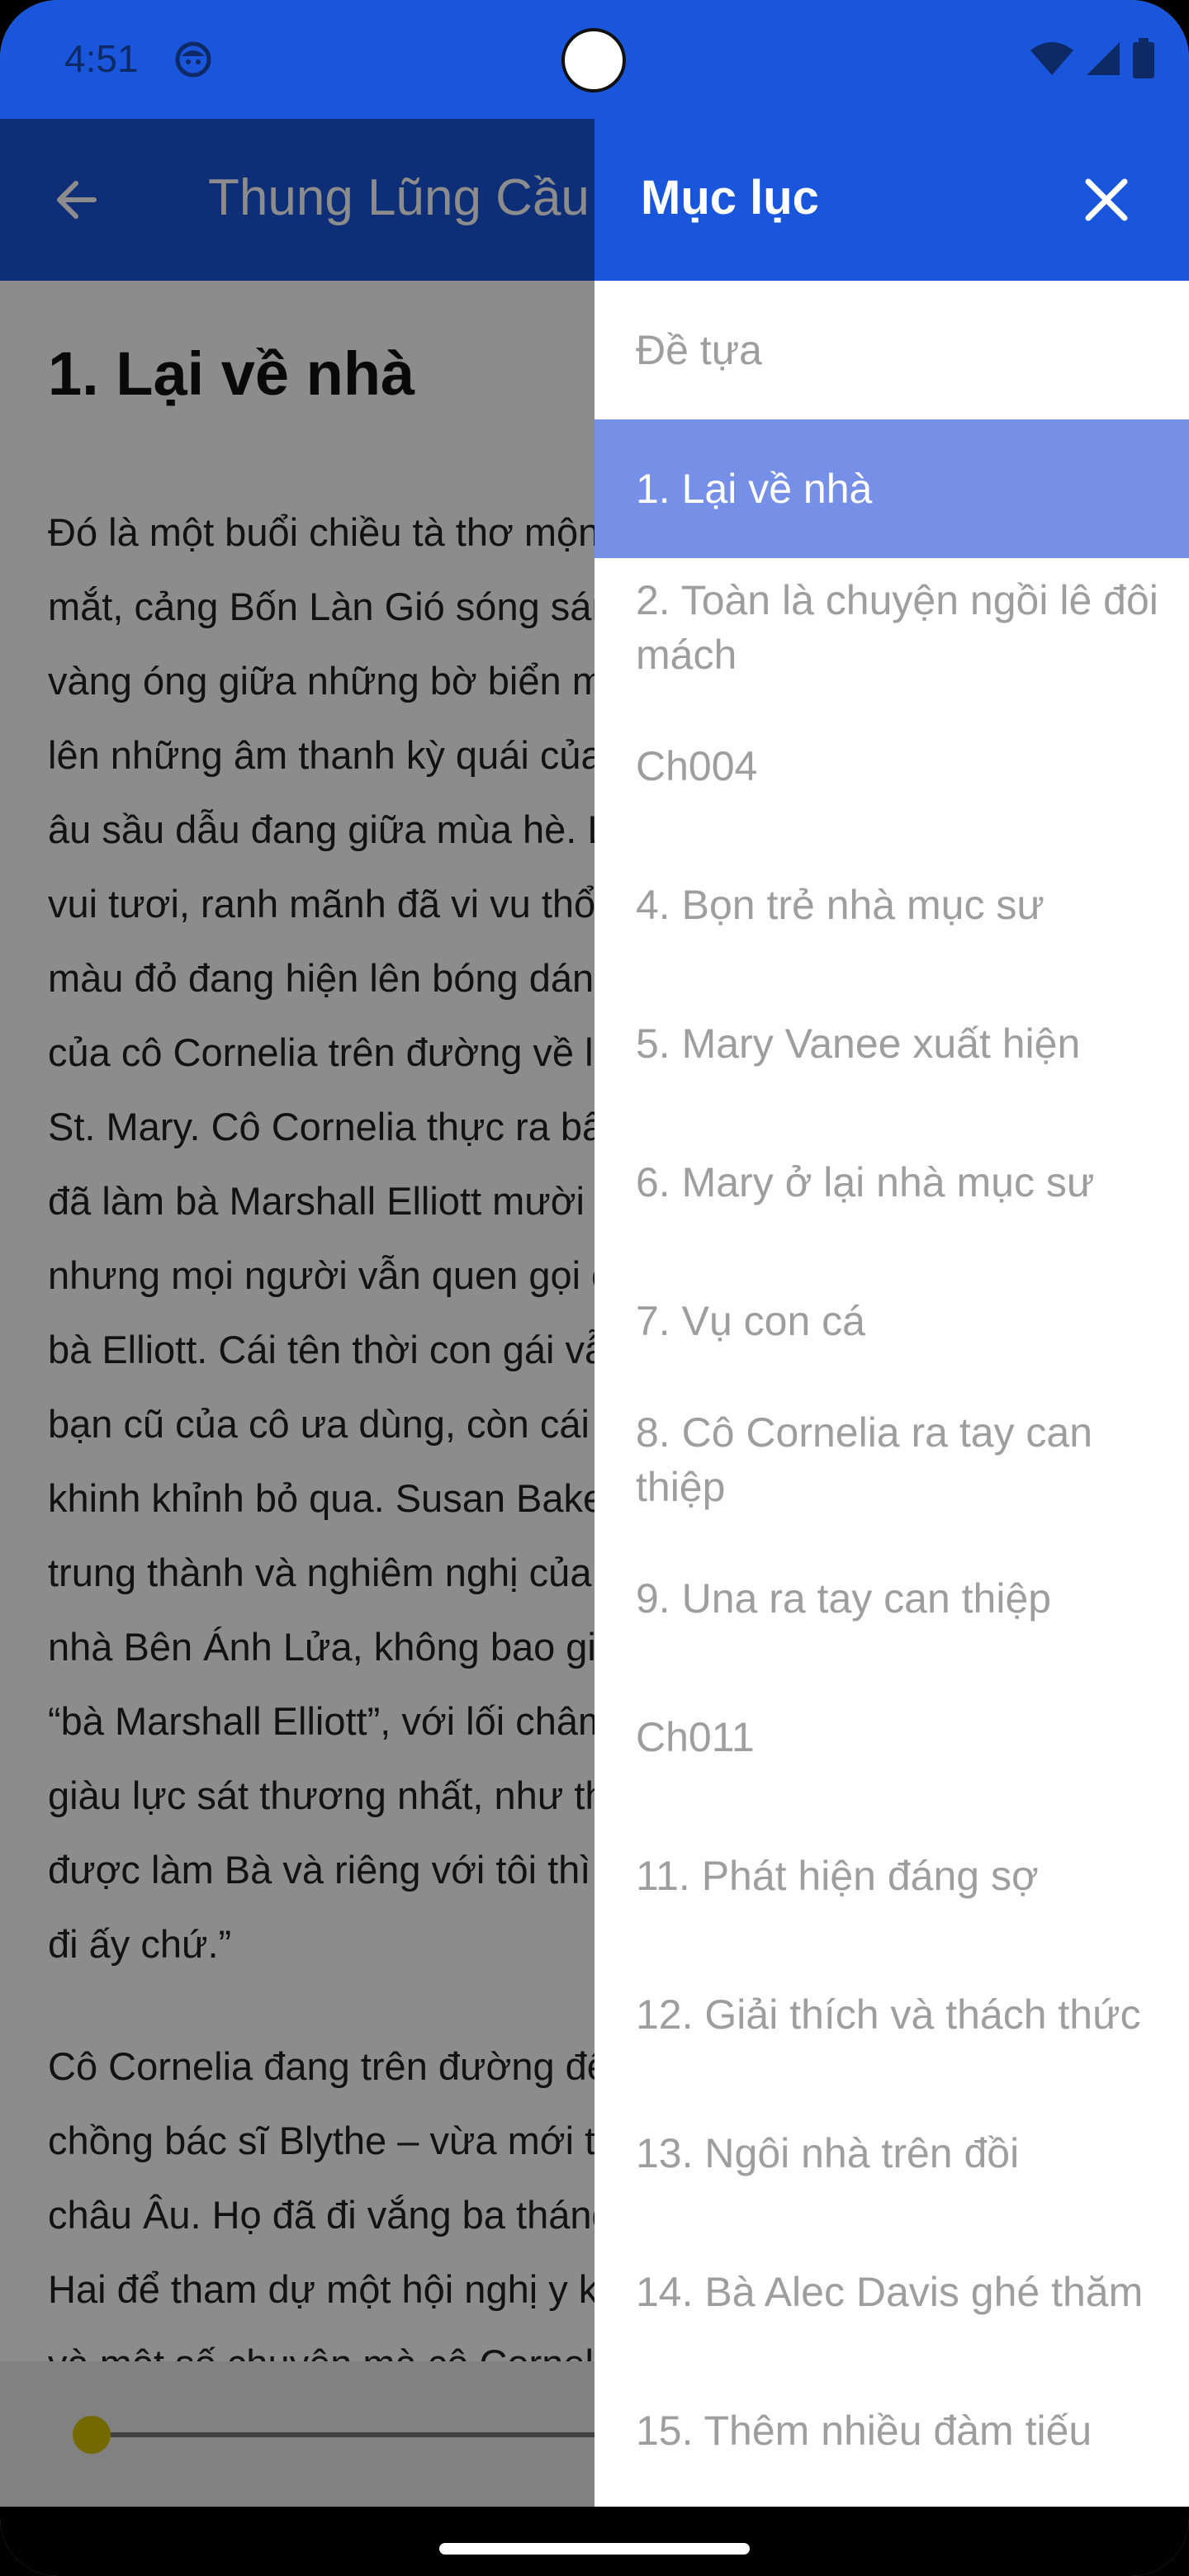 This screenshot has height=2576, width=1189. What do you see at coordinates (1052, 61) in the screenshot?
I see `wifi-icon` at bounding box center [1052, 61].